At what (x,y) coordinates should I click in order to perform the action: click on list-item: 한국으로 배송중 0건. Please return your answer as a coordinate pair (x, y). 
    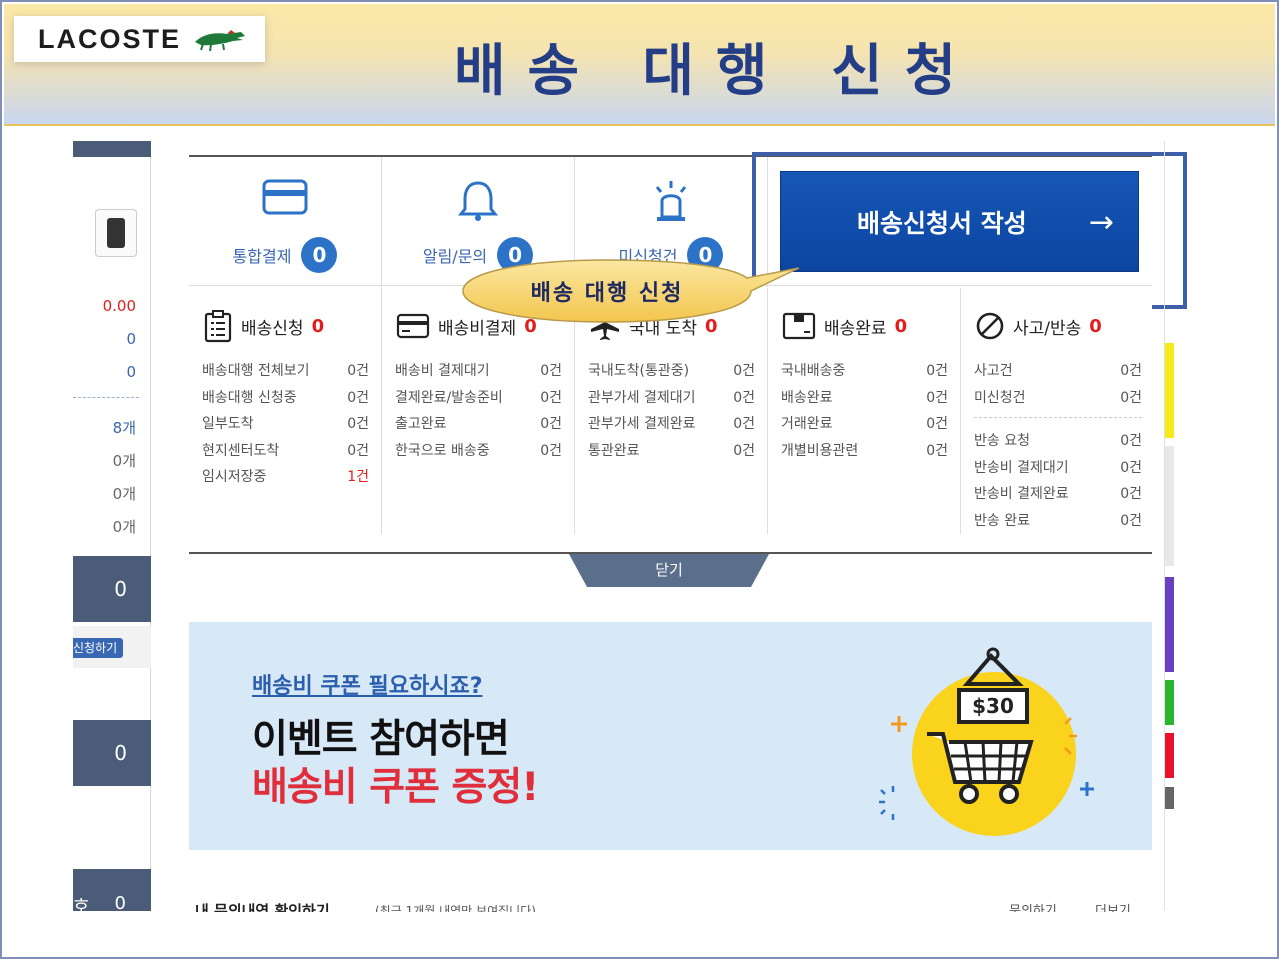
    Looking at the image, I should click on (478, 451).